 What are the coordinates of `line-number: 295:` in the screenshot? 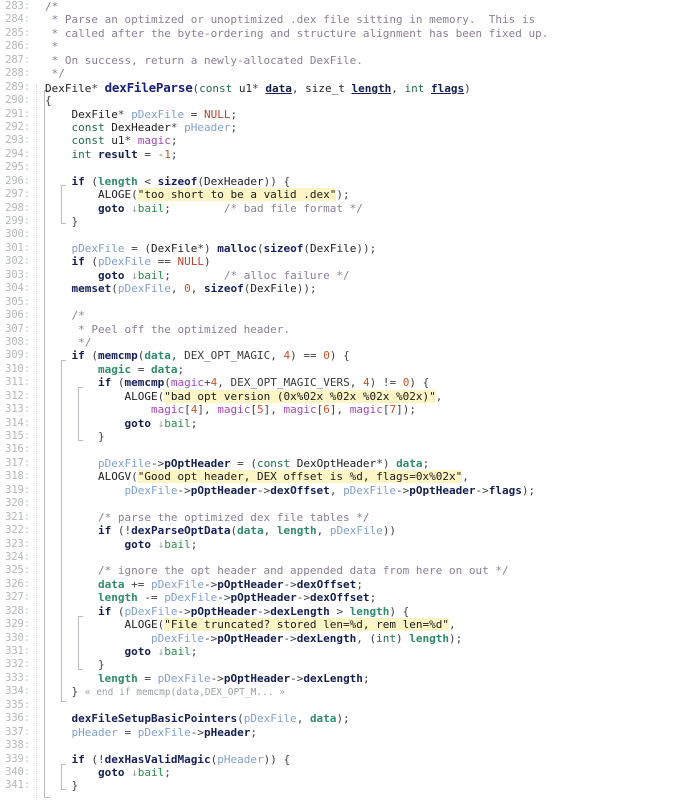 It's located at (17, 167).